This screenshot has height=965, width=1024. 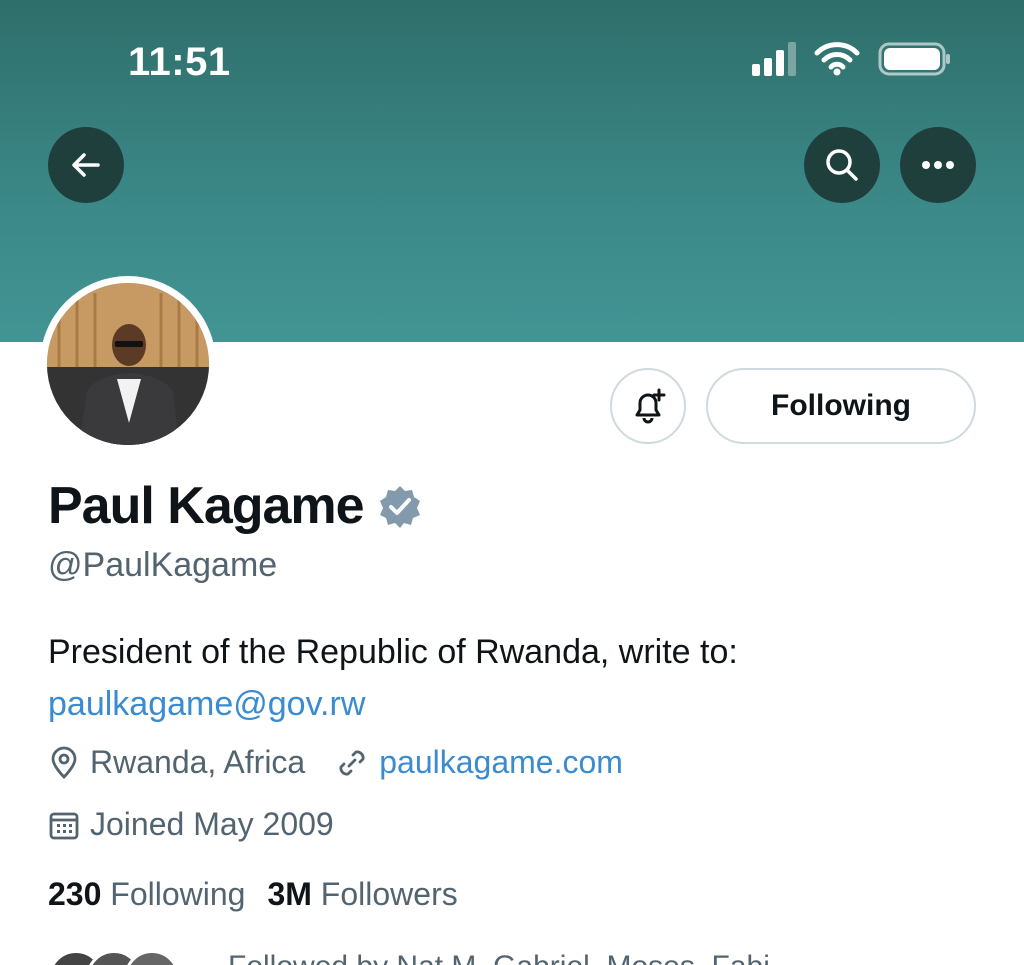 I want to click on profile-name: Paul Kagame, so click(x=206, y=506).